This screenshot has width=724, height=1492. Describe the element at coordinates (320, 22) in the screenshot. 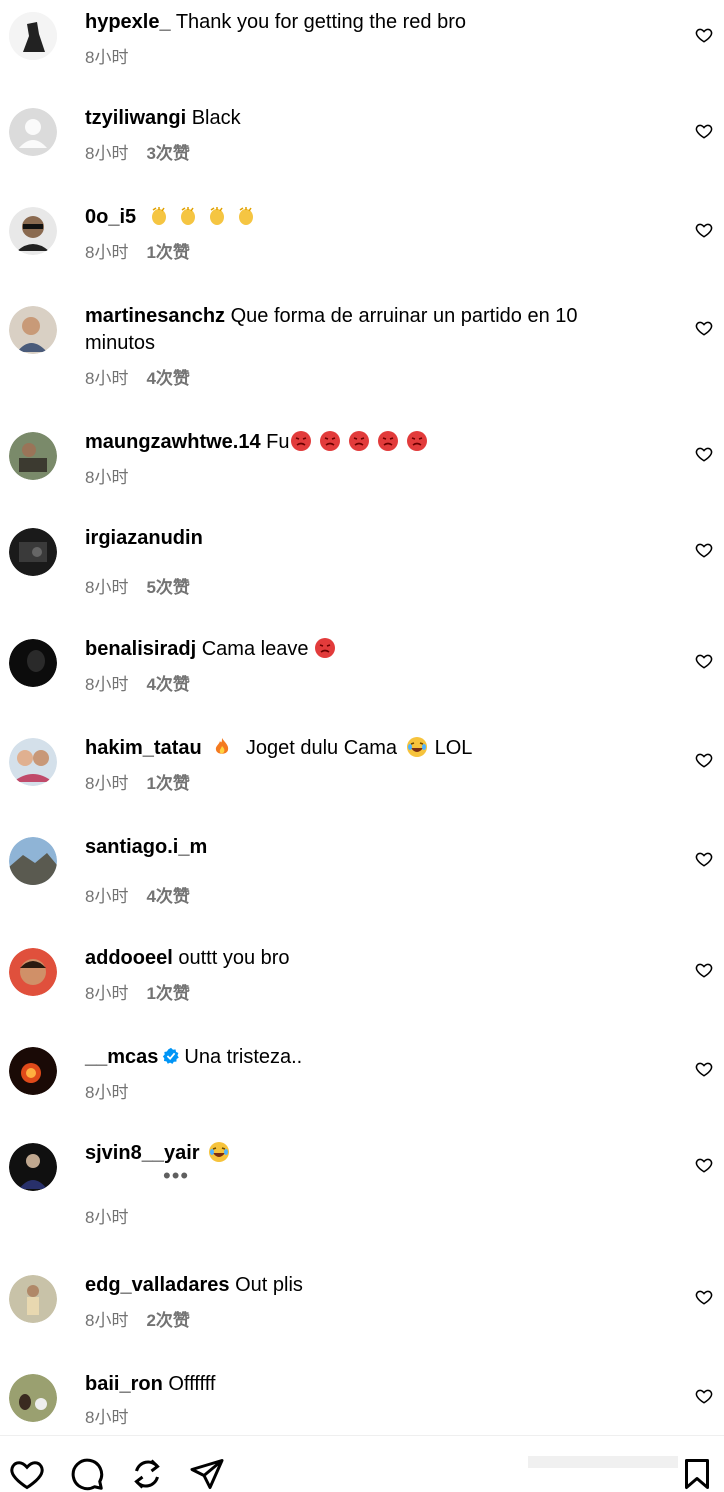

I see `comment-text: Thank you for getting the red bro` at that location.